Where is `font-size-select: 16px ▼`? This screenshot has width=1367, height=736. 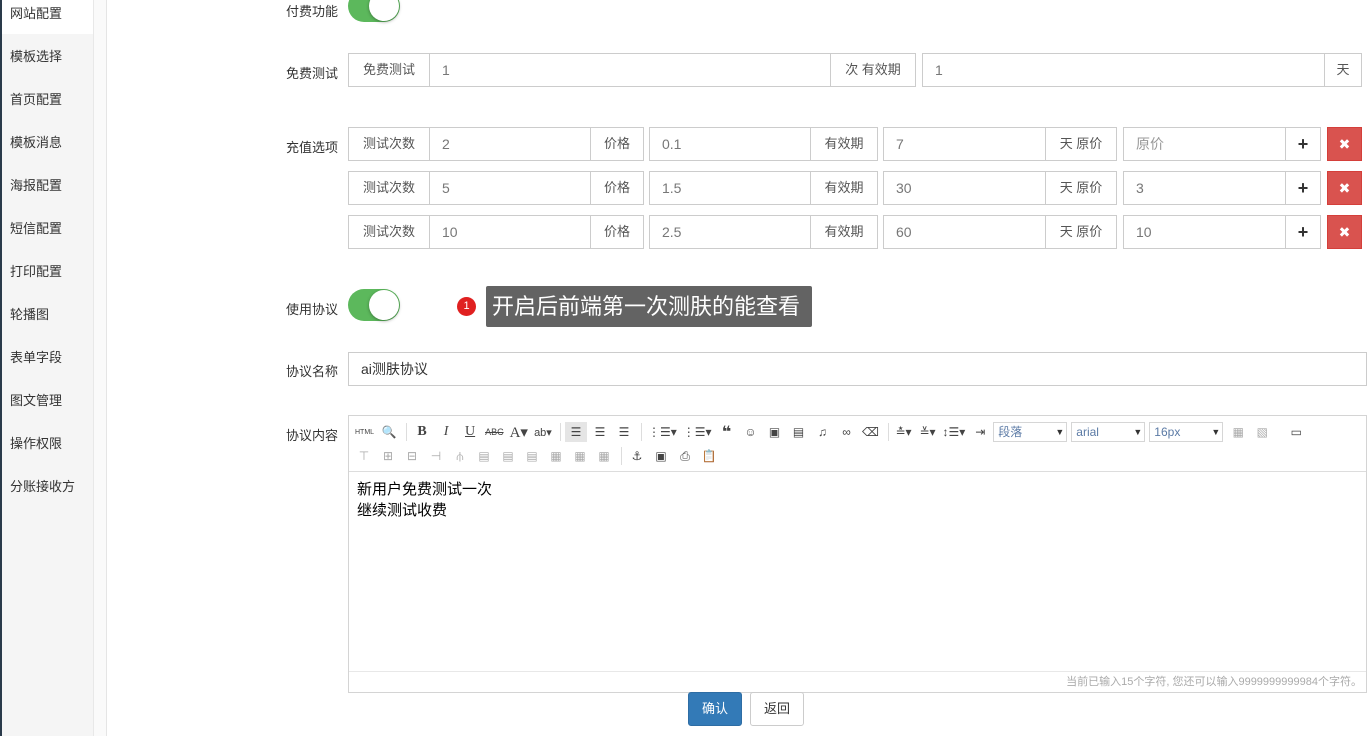 font-size-select: 16px ▼ is located at coordinates (1186, 432).